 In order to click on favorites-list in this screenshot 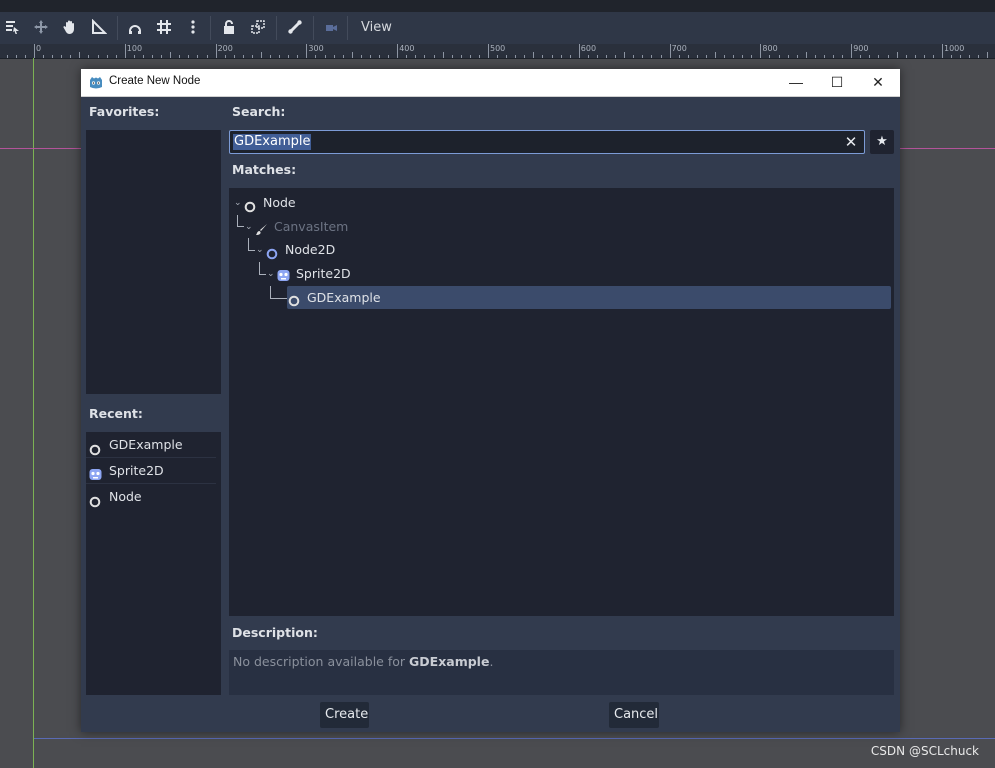, I will do `click(153, 262)`.